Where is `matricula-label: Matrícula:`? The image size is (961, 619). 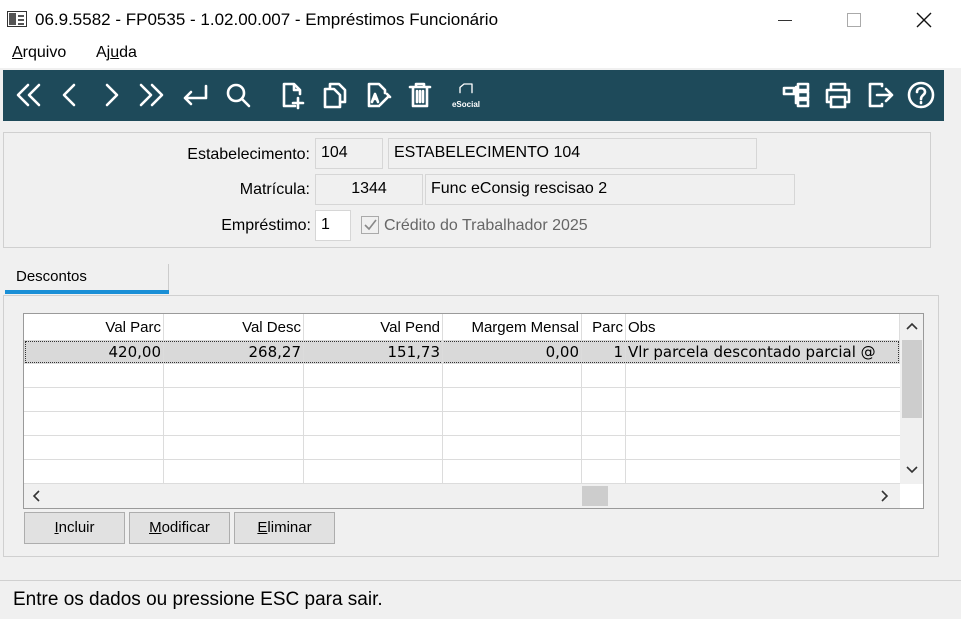
matricula-label: Matrícula: is located at coordinates (274, 189).